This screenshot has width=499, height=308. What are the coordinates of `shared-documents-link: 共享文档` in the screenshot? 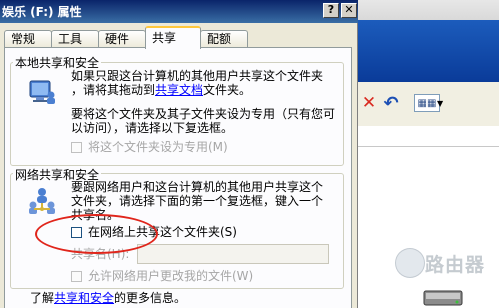 It's located at (179, 90).